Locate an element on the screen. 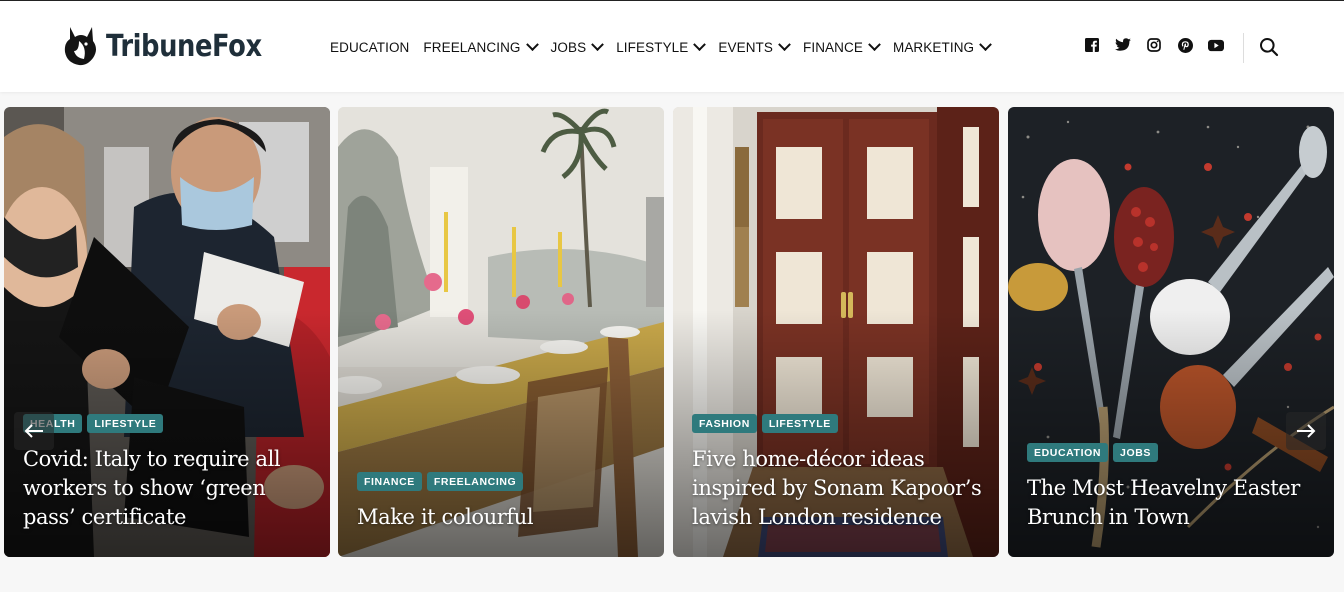  arrow-left-icon is located at coordinates (33, 431).